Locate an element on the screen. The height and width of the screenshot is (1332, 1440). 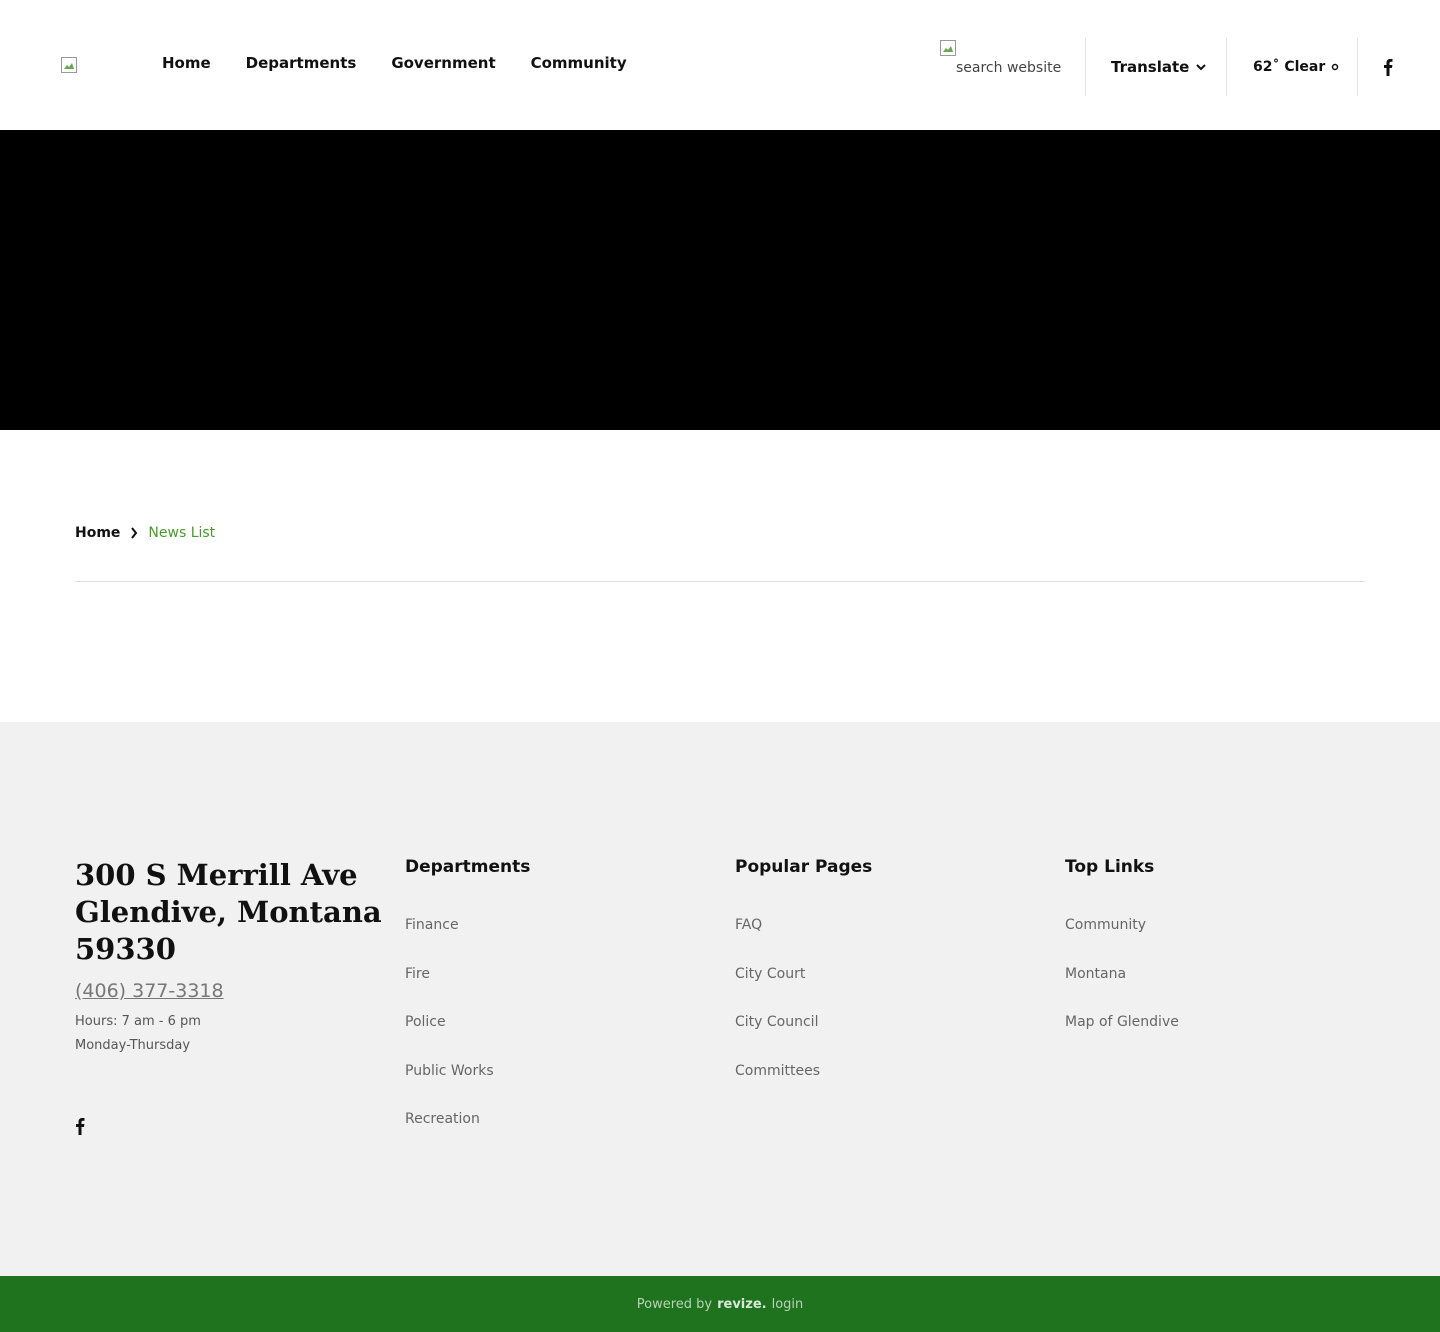
search-box: search website is located at coordinates (1013, 67).